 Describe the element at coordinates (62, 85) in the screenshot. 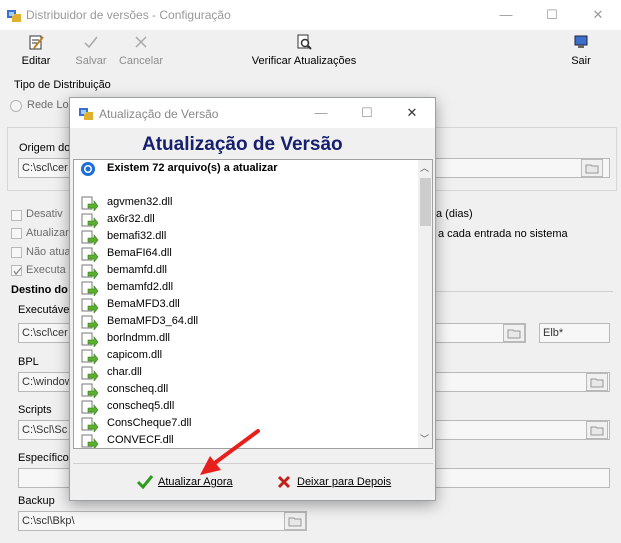

I see `tipo-group-label: Tipo de Distribuição` at that location.